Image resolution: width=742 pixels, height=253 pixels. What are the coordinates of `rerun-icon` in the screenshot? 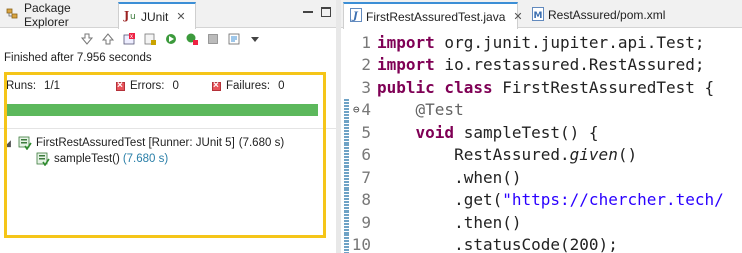 It's located at (171, 39).